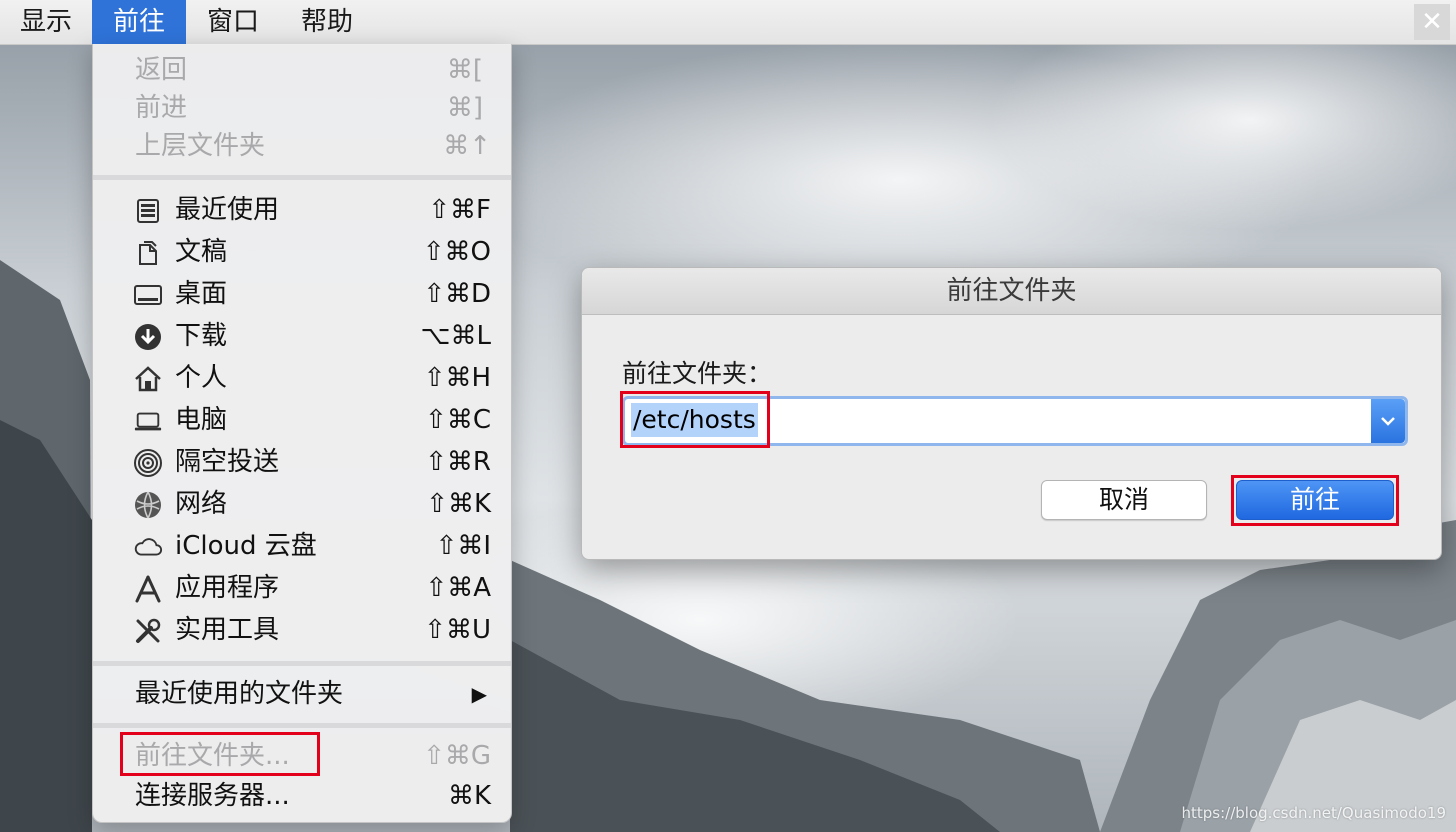 The height and width of the screenshot is (832, 1456). What do you see at coordinates (458, 504) in the screenshot?
I see `menu-item-shortcut: ⇧⌘K` at bounding box center [458, 504].